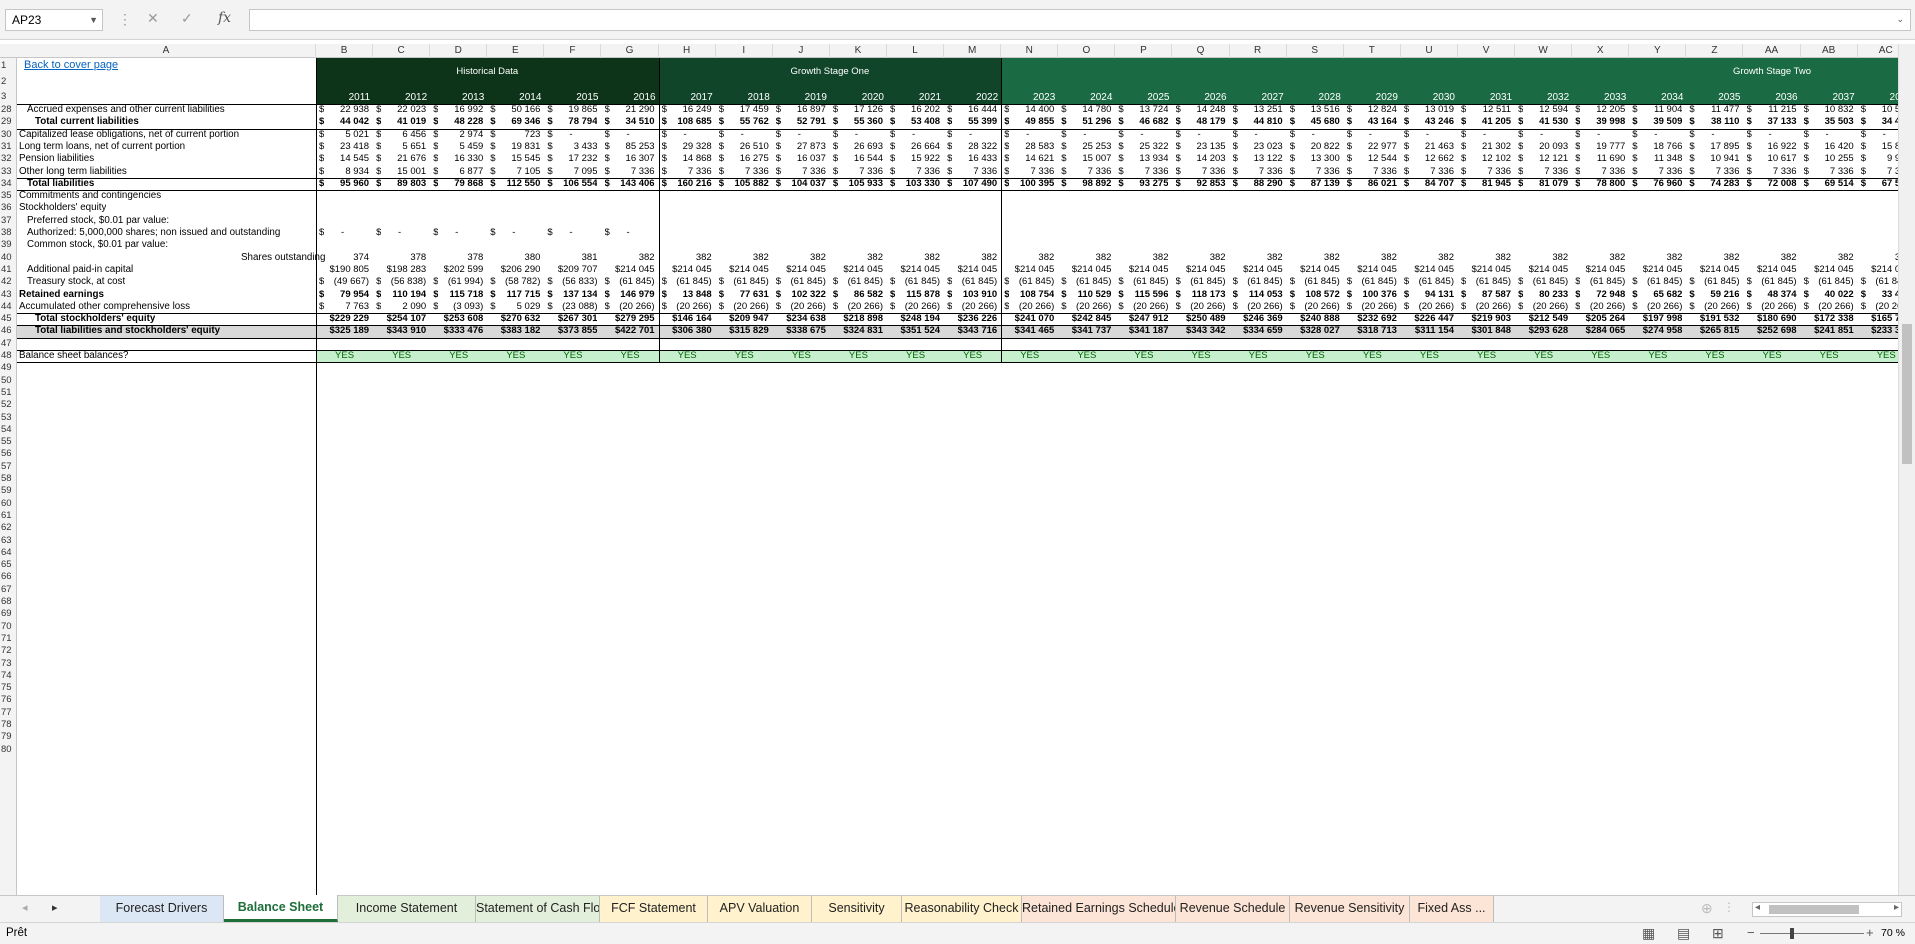 The image size is (1915, 944). What do you see at coordinates (8, 381) in the screenshot?
I see `row-header: 50` at bounding box center [8, 381].